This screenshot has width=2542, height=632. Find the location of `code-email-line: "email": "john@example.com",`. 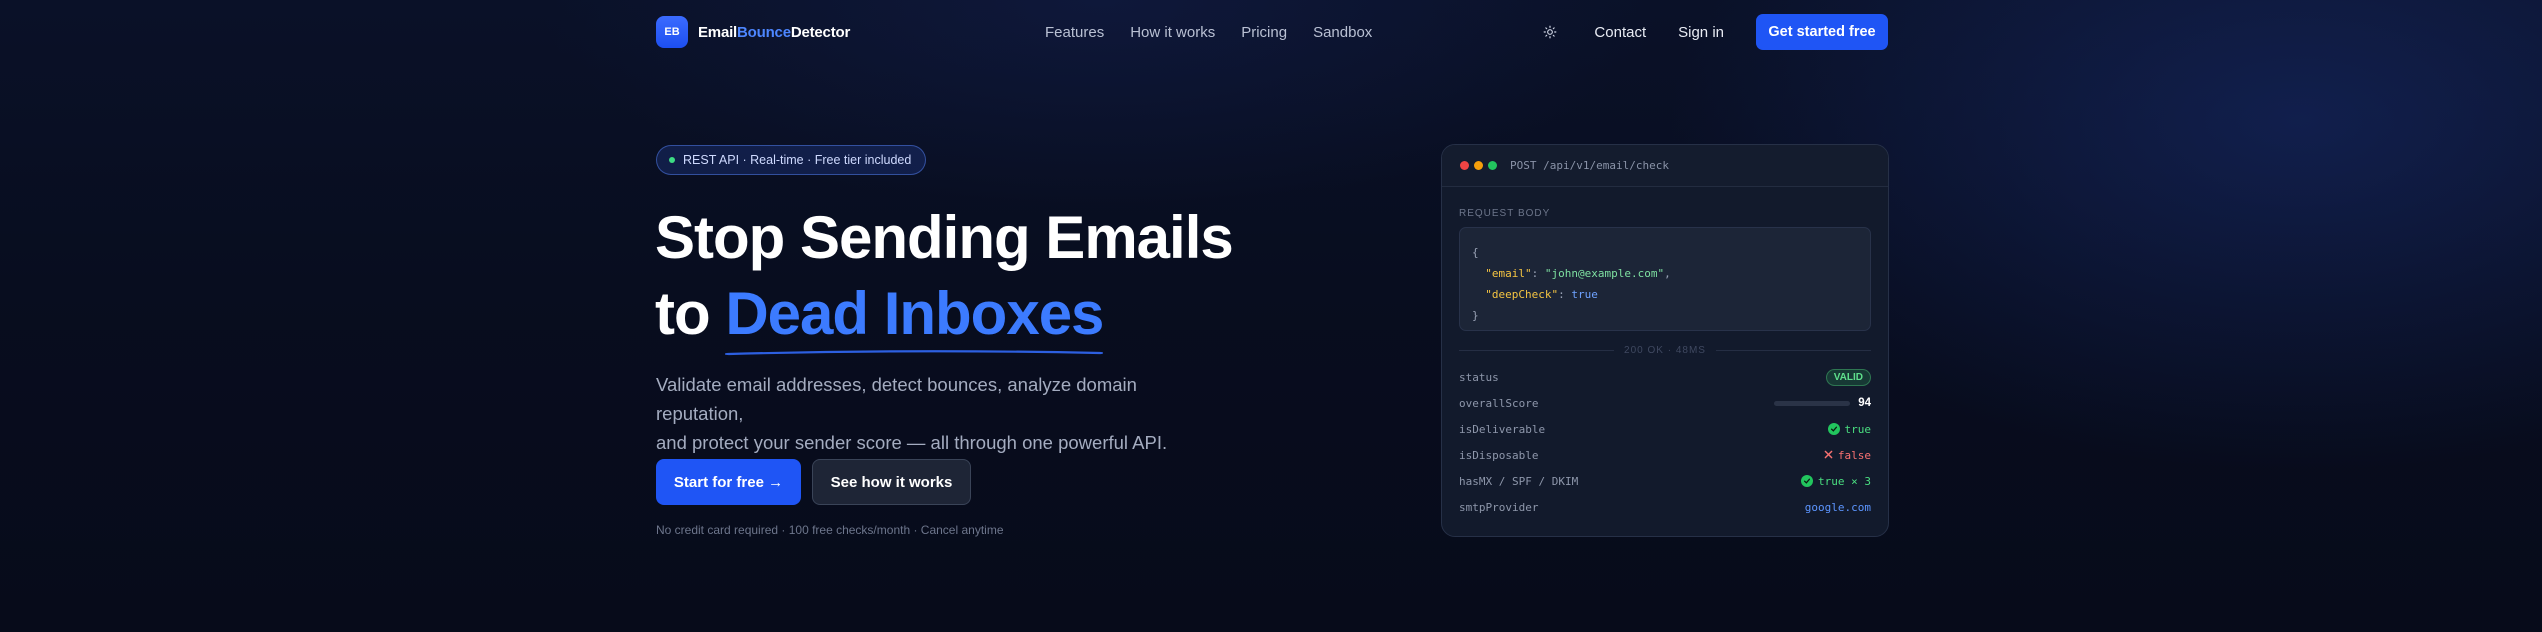

code-email-line: "email": "john@example.com", is located at coordinates (1578, 273).